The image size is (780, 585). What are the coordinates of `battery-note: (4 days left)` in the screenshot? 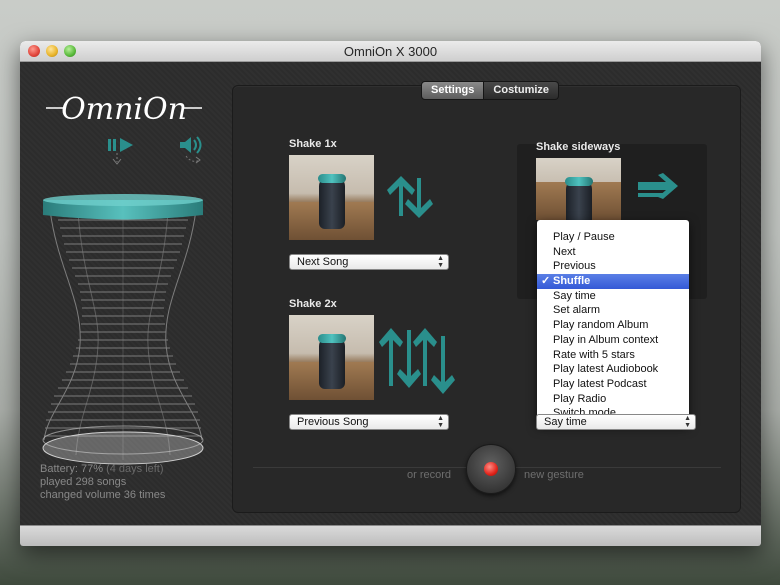 It's located at (135, 469).